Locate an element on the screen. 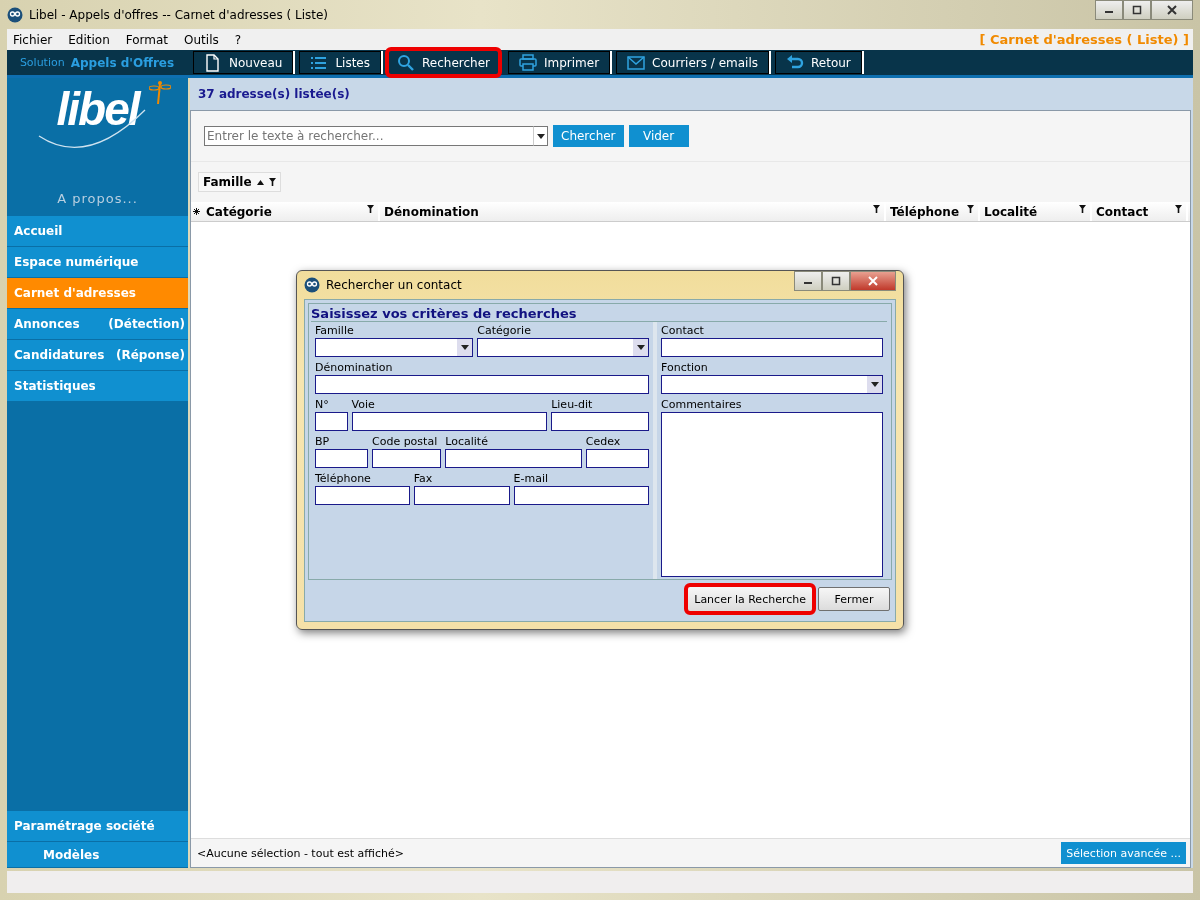 This screenshot has width=1200, height=900. field-label: Fonction is located at coordinates (685, 368).